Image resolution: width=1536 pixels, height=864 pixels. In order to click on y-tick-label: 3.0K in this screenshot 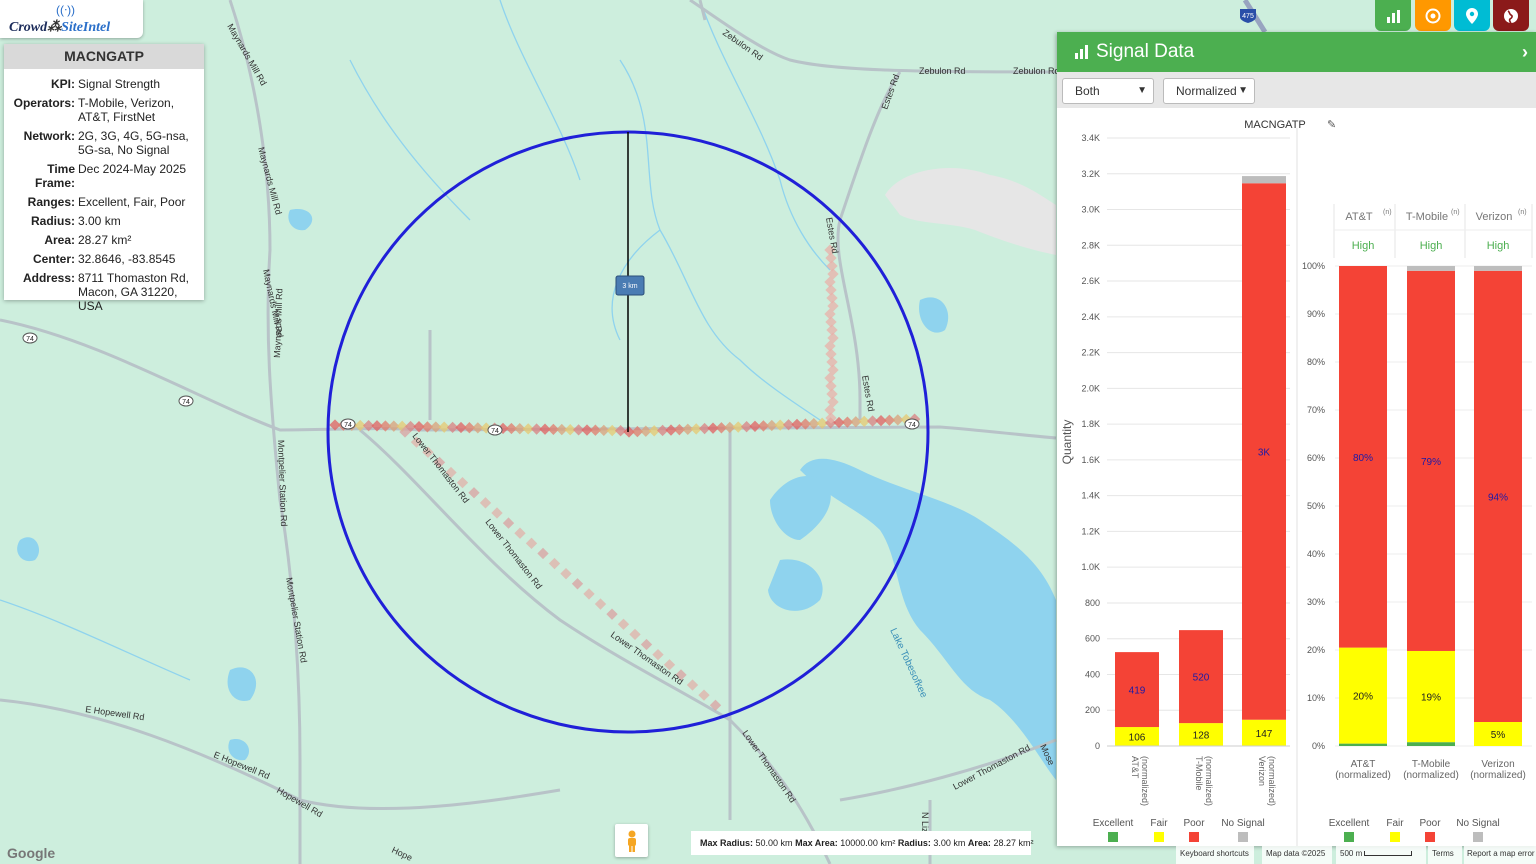, I will do `click(1090, 210)`.